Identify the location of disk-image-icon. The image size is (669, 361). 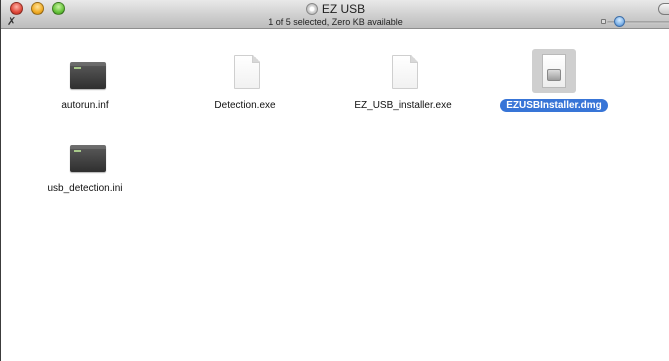
(554, 71).